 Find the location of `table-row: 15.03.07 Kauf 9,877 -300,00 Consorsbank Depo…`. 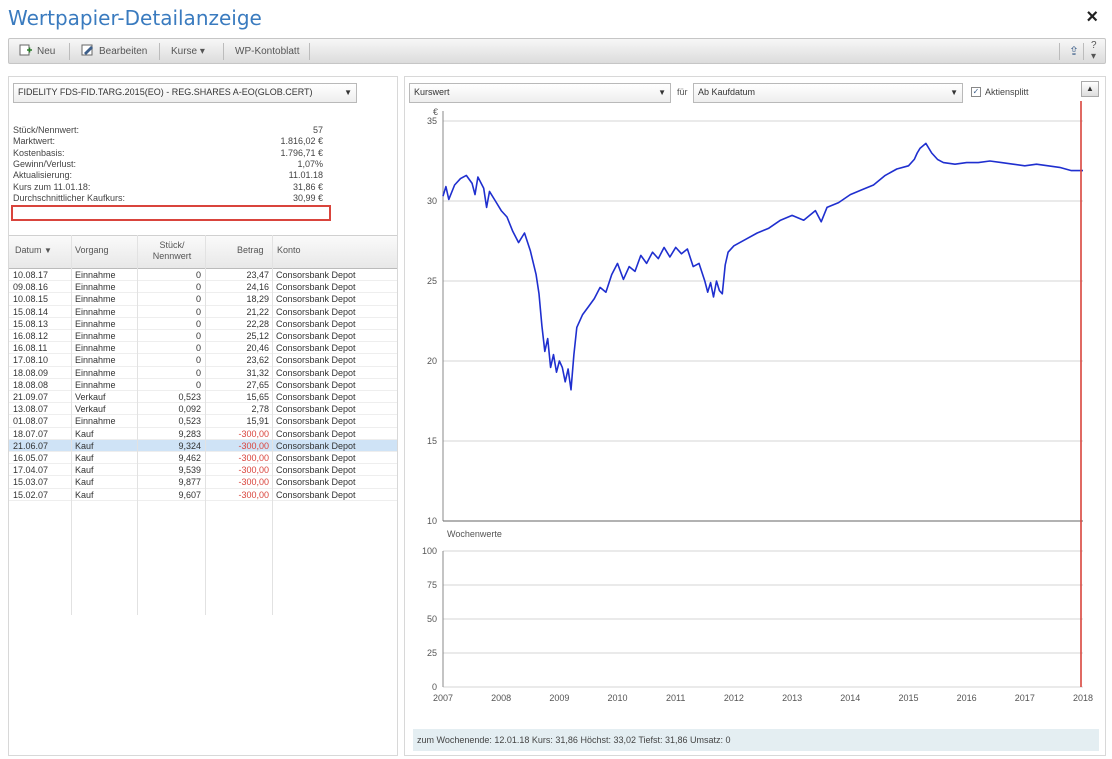

table-row: 15.03.07 Kauf 9,877 -300,00 Consorsbank Depo… is located at coordinates (203, 482).